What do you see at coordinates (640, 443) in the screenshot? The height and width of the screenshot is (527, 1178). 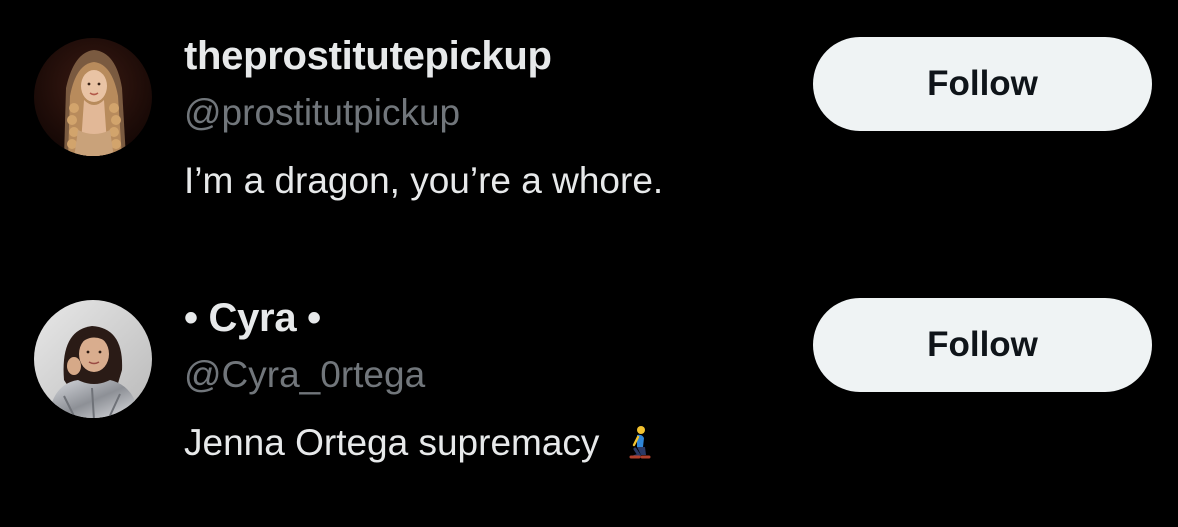 I see `person-kneeling-emoji` at bounding box center [640, 443].